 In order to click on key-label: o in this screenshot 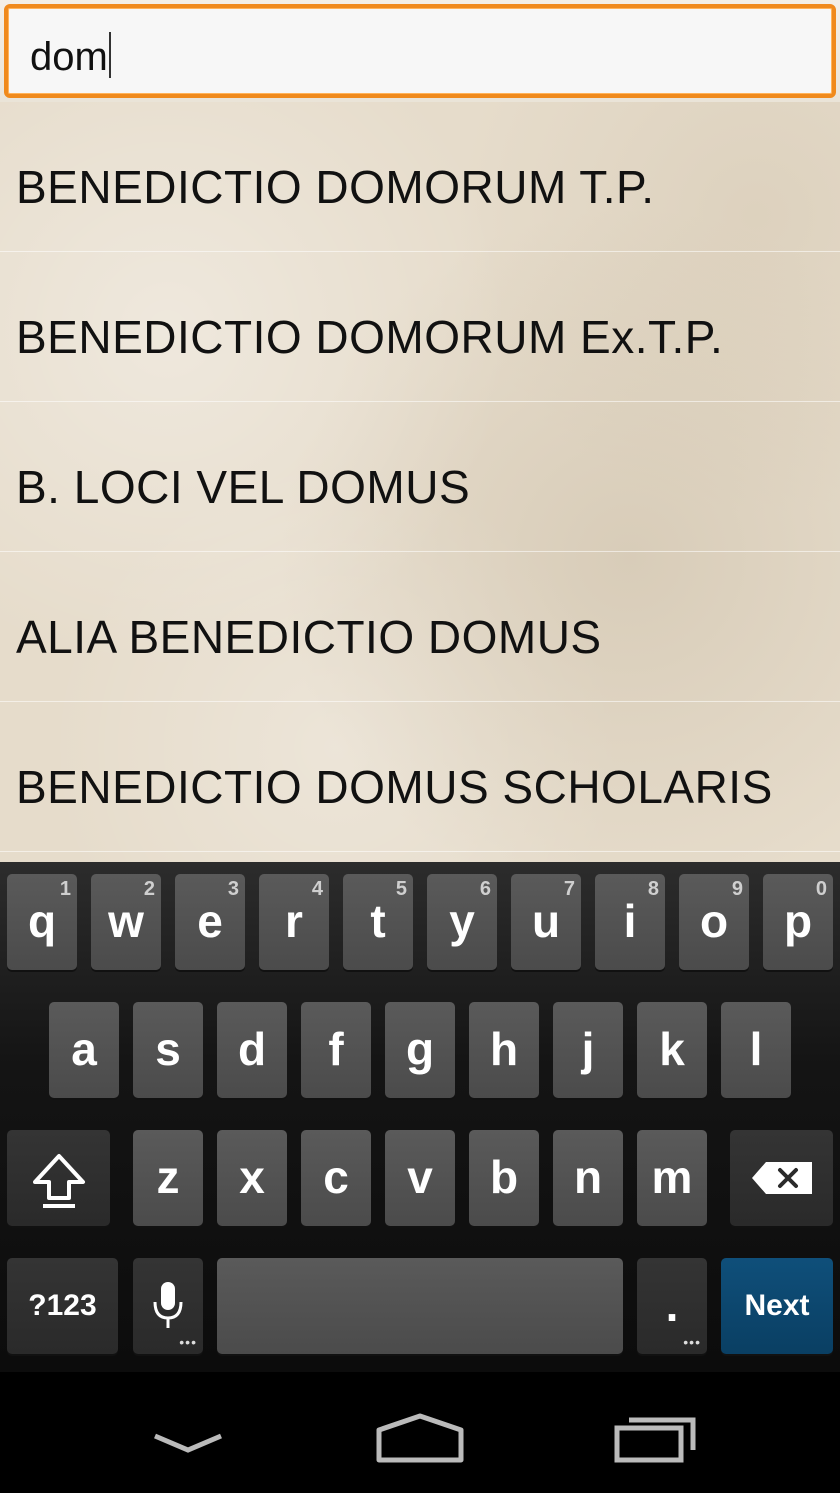, I will do `click(714, 921)`.